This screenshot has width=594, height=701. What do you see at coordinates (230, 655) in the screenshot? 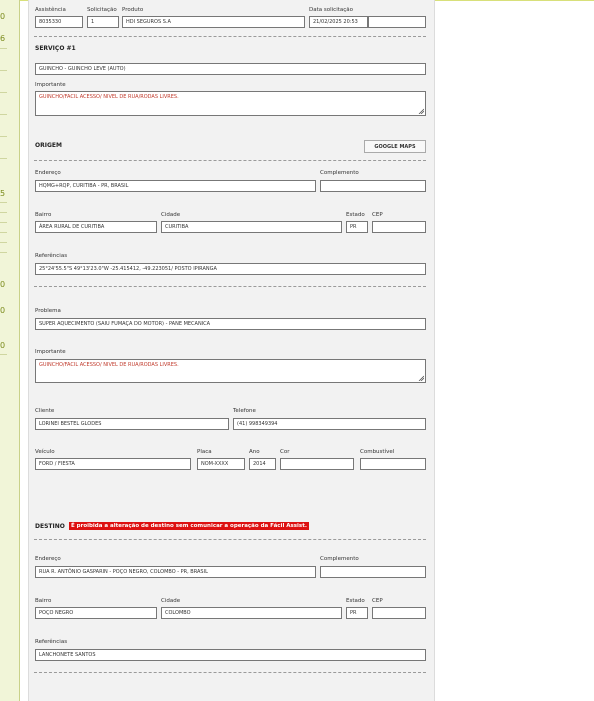
I see `destino-referencias-field: LANCHONETE SANTOS` at bounding box center [230, 655].